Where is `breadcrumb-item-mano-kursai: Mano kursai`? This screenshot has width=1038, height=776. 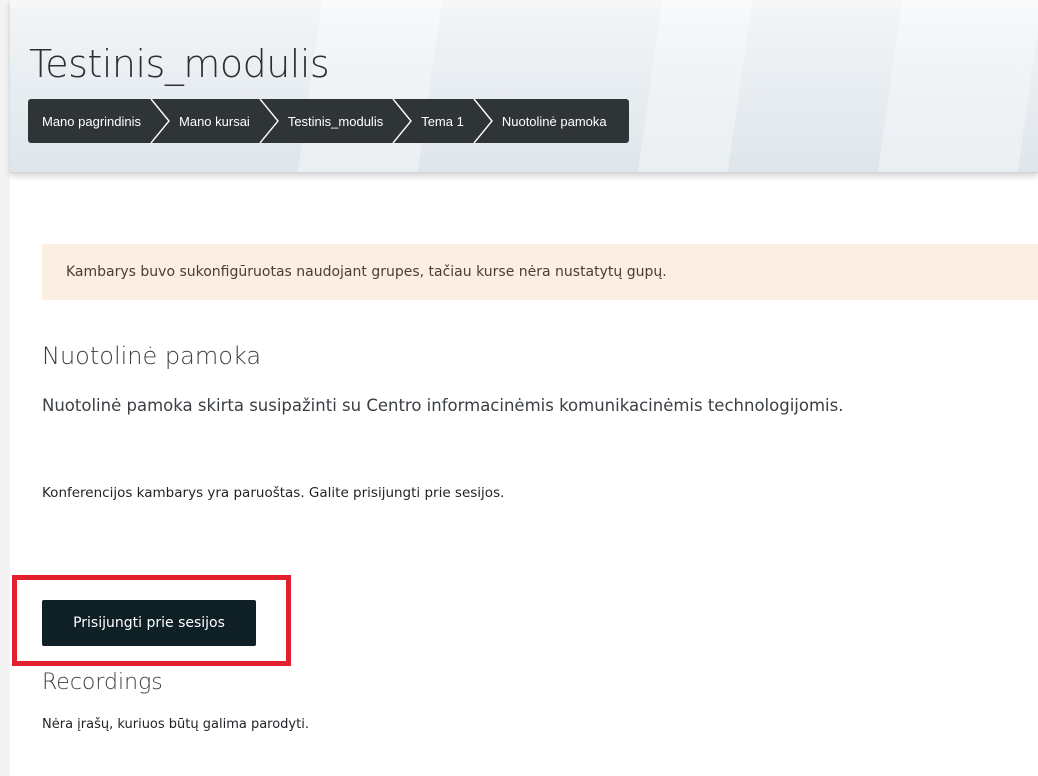 breadcrumb-item-mano-kursai: Mano kursai is located at coordinates (214, 121).